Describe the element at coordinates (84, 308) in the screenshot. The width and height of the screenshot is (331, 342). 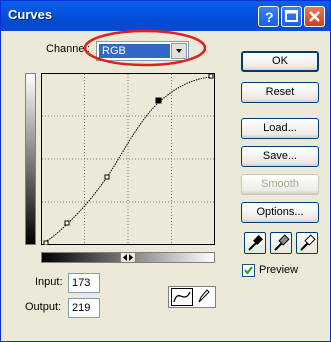
I see `output-field: 219` at that location.